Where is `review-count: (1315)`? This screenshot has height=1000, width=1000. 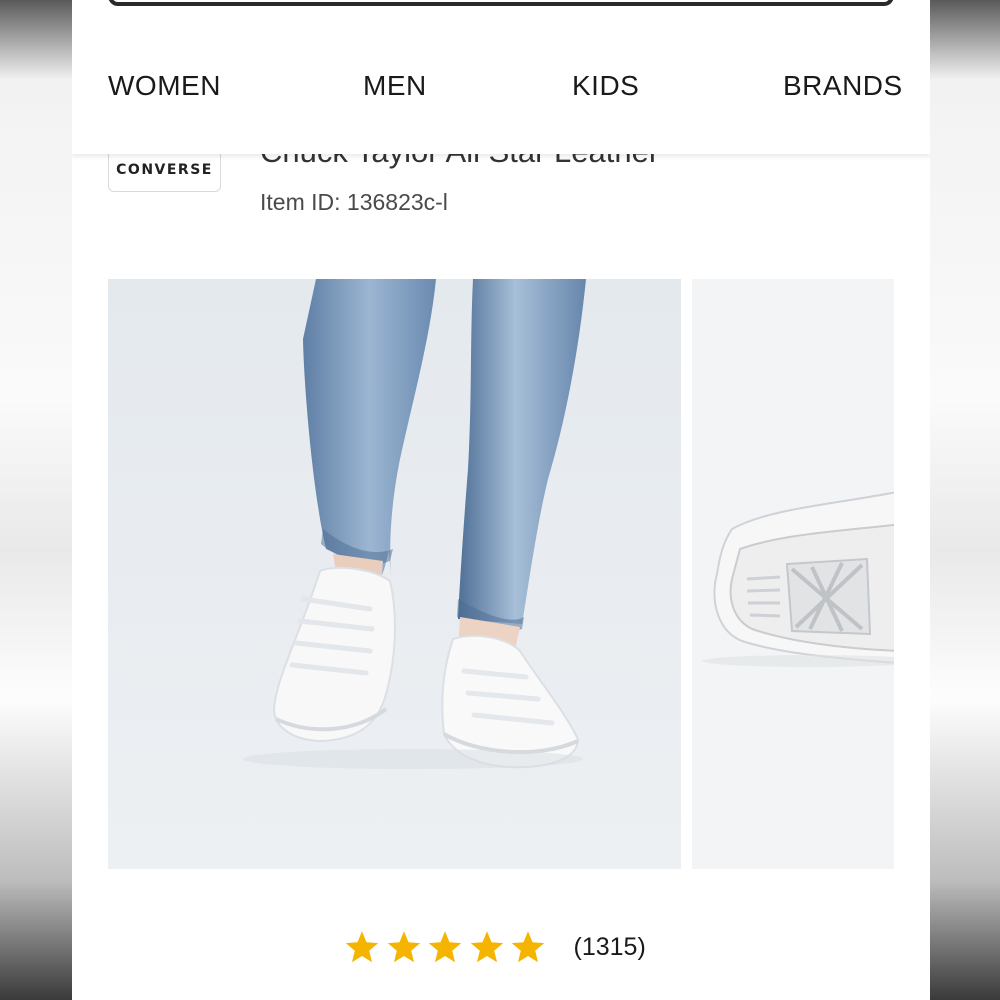
review-count: (1315) is located at coordinates (610, 947).